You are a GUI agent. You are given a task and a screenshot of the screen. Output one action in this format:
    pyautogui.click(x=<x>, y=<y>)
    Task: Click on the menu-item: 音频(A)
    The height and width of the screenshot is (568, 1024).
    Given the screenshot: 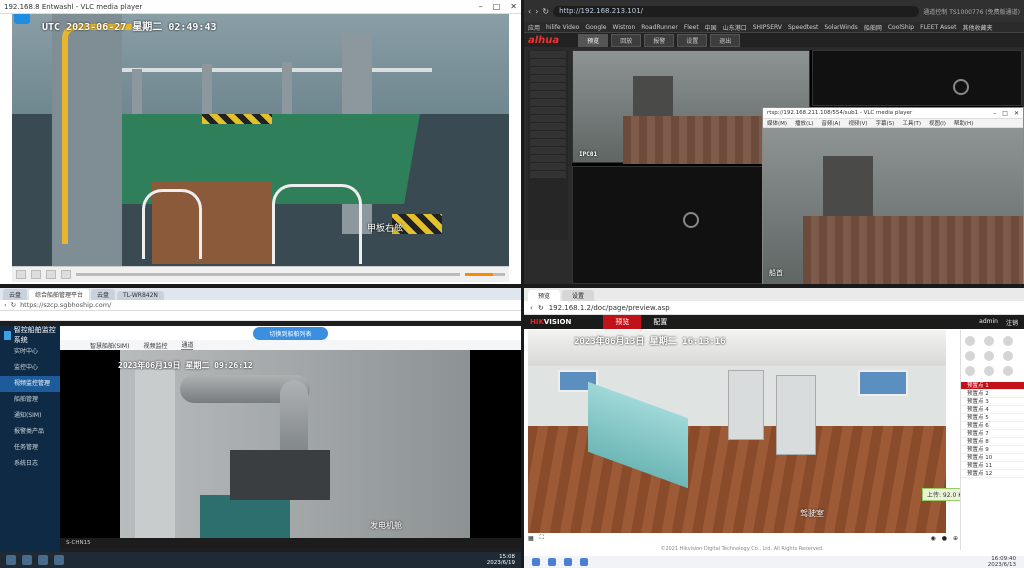 What is the action you would take?
    pyautogui.click(x=830, y=123)
    